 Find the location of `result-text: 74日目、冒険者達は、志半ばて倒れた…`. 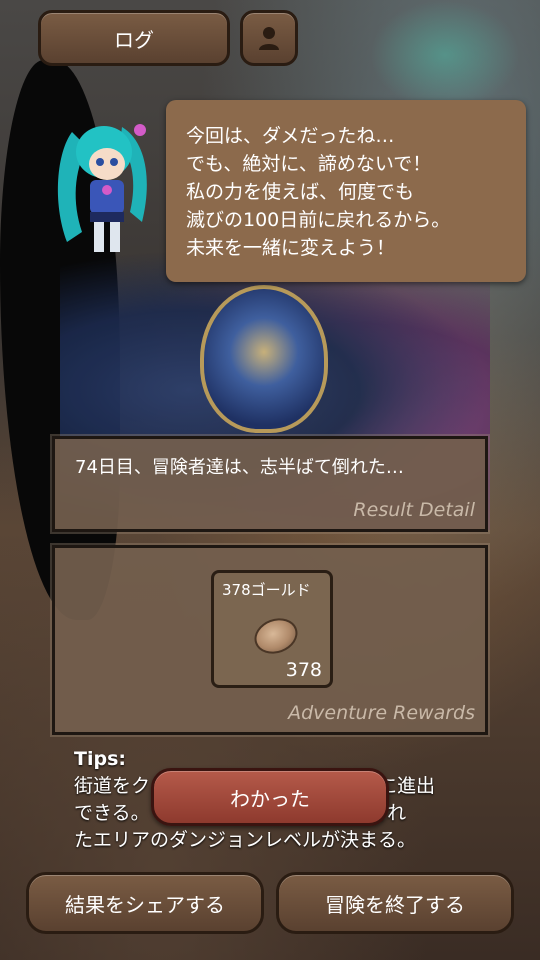

result-text: 74日目、冒険者達は、志半ばて倒れた… is located at coordinates (239, 467).